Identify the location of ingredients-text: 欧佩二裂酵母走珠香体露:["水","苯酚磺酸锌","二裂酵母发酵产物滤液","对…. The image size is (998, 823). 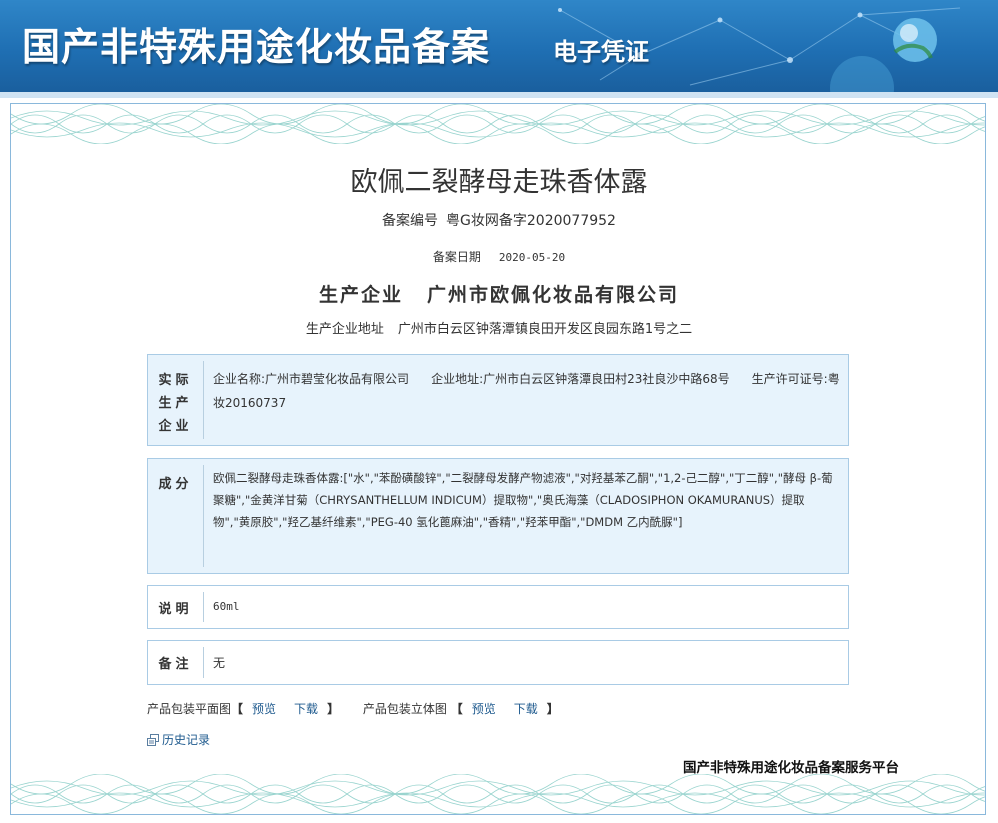
(523, 500).